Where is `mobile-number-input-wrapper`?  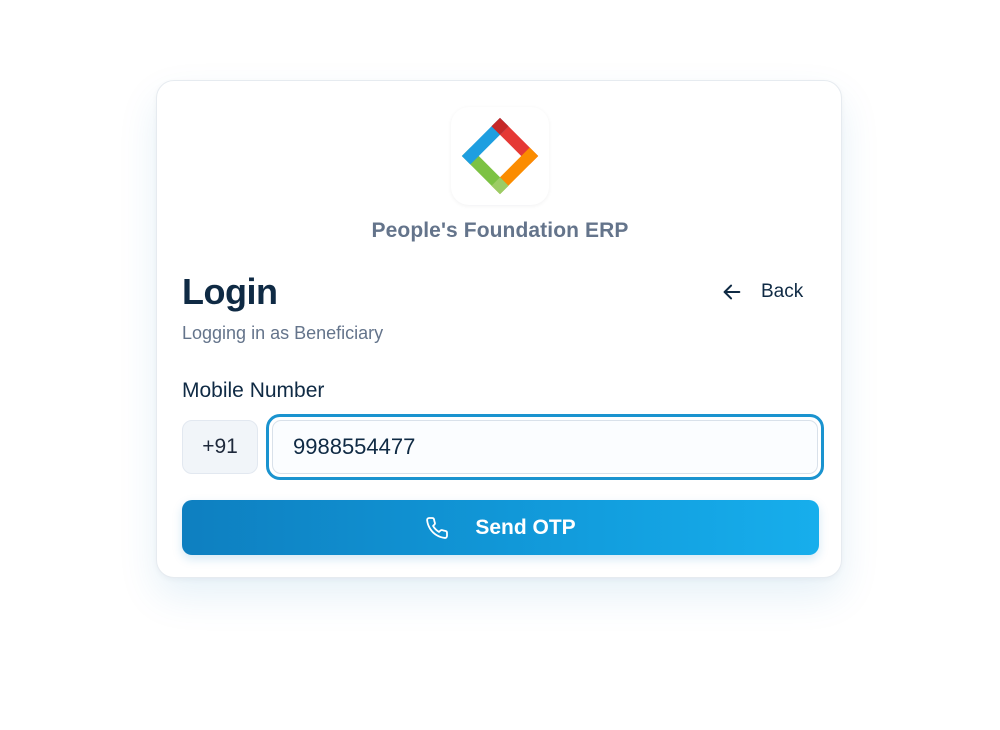 mobile-number-input-wrapper is located at coordinates (545, 447).